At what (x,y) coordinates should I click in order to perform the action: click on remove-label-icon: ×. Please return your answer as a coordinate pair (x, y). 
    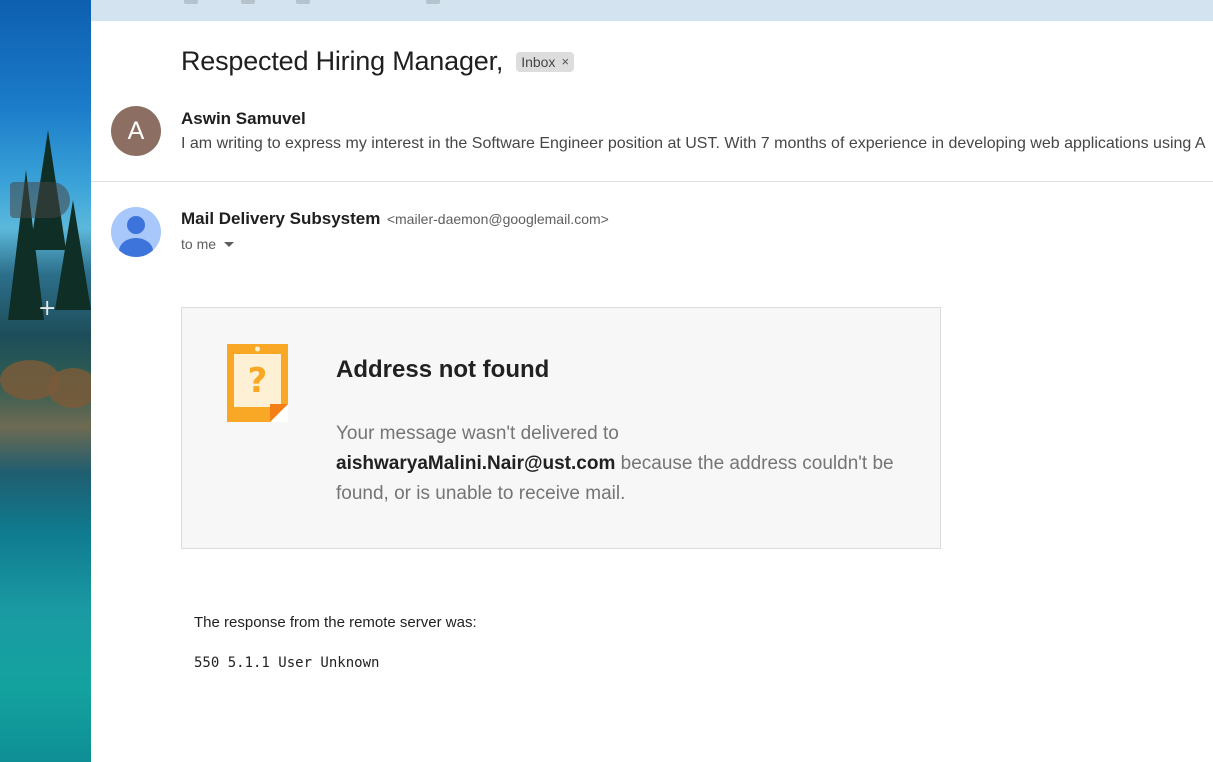
    Looking at the image, I should click on (565, 61).